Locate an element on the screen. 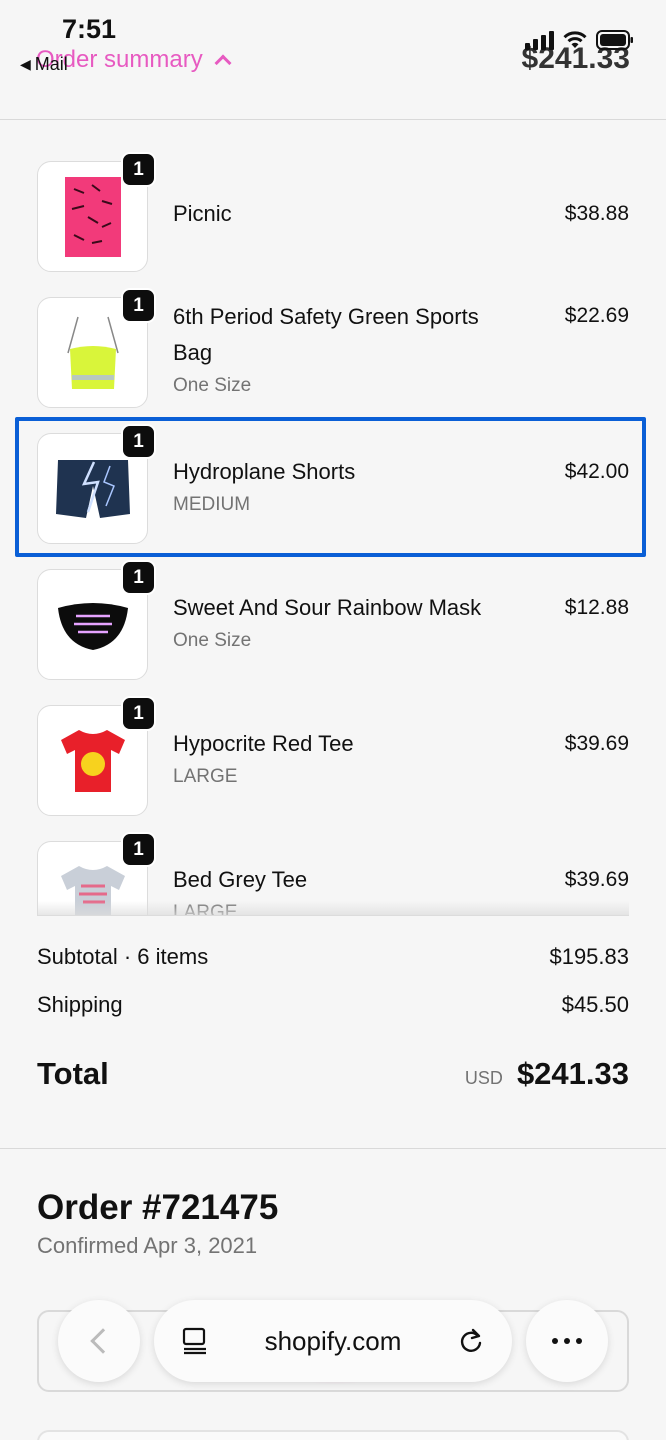 The image size is (666, 1440). list-scroll-fade is located at coordinates (333, 908).